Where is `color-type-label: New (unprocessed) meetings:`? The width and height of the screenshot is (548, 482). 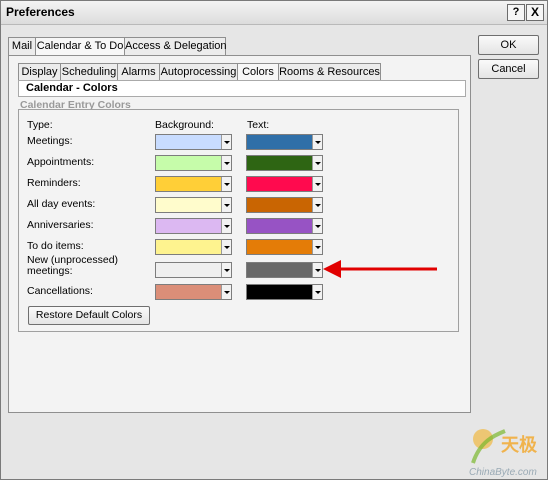 color-type-label: New (unprocessed) meetings: is located at coordinates (73, 265).